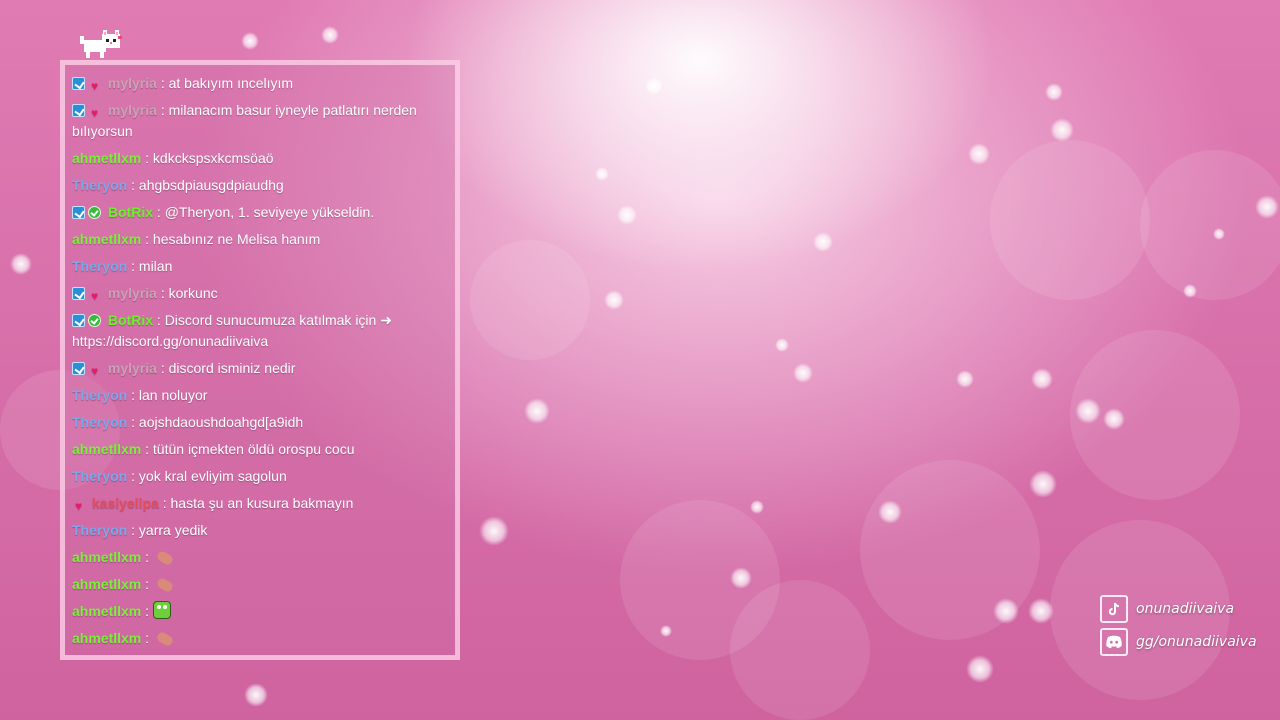  I want to click on chat-message: Theryon : aojshdaoushdoahgd[a9idh, so click(260, 422).